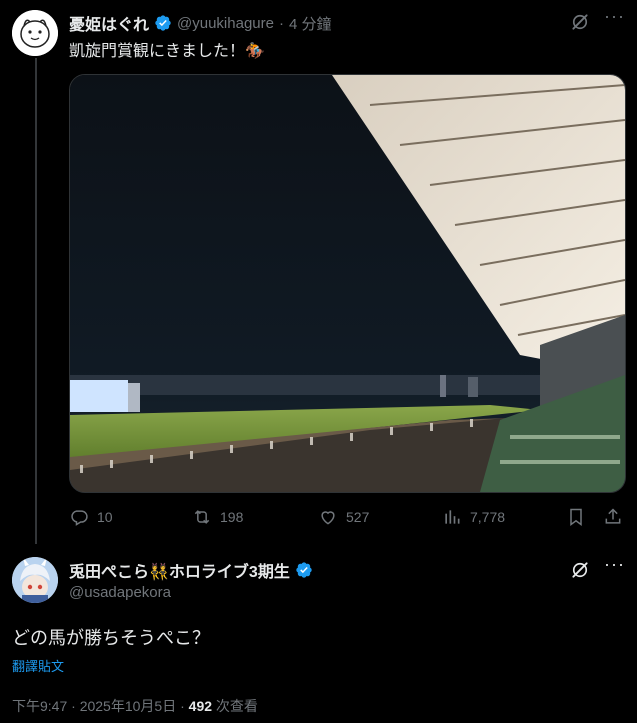  I want to click on translate-link: 翻譯貼文, so click(38, 665).